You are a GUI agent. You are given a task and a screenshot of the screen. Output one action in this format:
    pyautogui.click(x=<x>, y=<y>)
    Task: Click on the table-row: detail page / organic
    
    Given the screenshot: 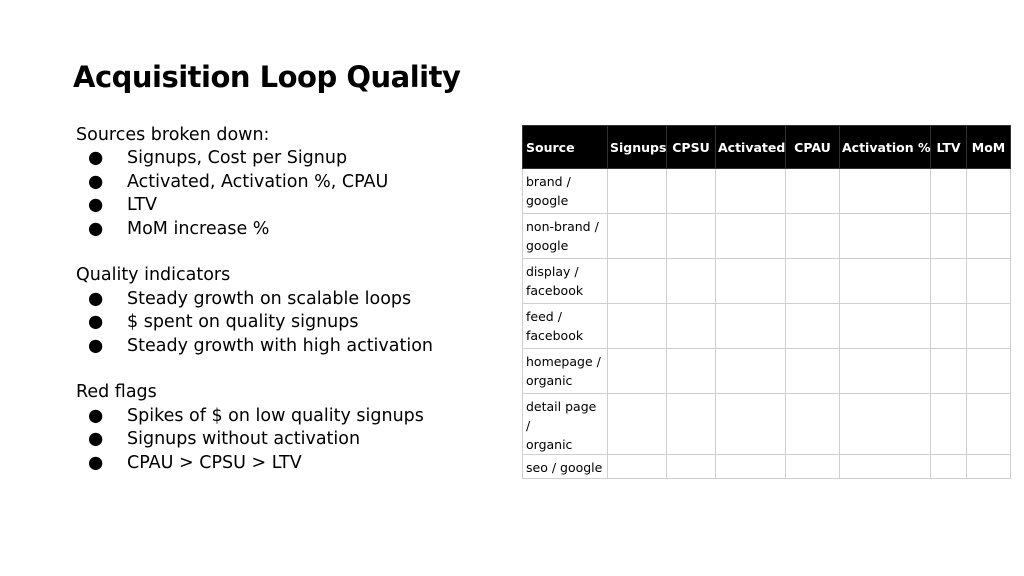 What is the action you would take?
    pyautogui.click(x=766, y=424)
    